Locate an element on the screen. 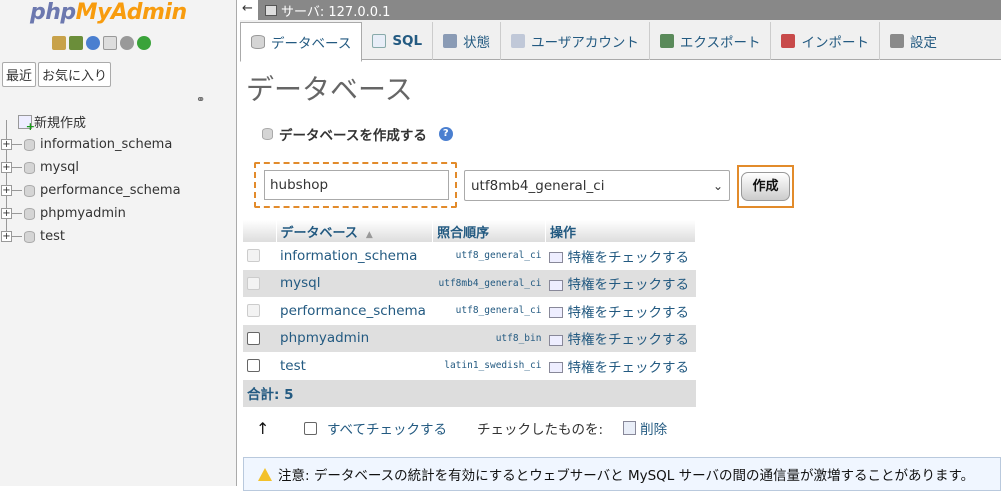  column-header-label: 照合順序 is located at coordinates (463, 233).